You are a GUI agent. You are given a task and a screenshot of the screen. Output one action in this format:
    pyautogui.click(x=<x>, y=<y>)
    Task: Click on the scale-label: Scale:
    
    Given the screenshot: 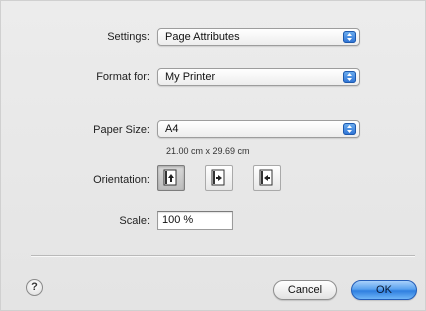 What is the action you would take?
    pyautogui.click(x=134, y=221)
    